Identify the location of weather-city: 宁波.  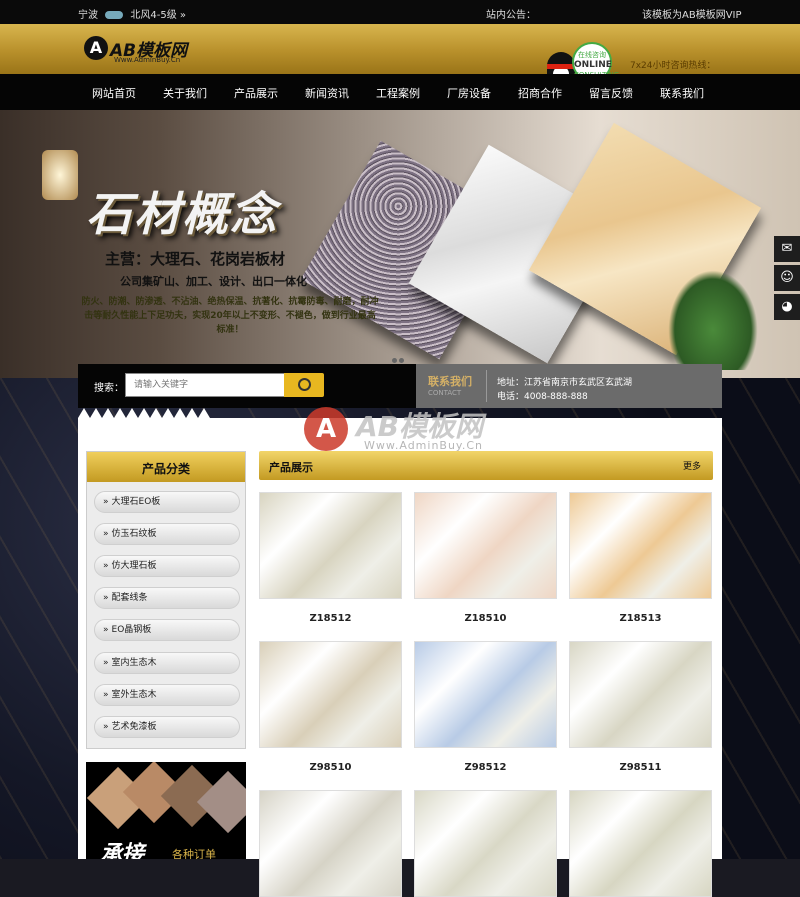
(88, 15).